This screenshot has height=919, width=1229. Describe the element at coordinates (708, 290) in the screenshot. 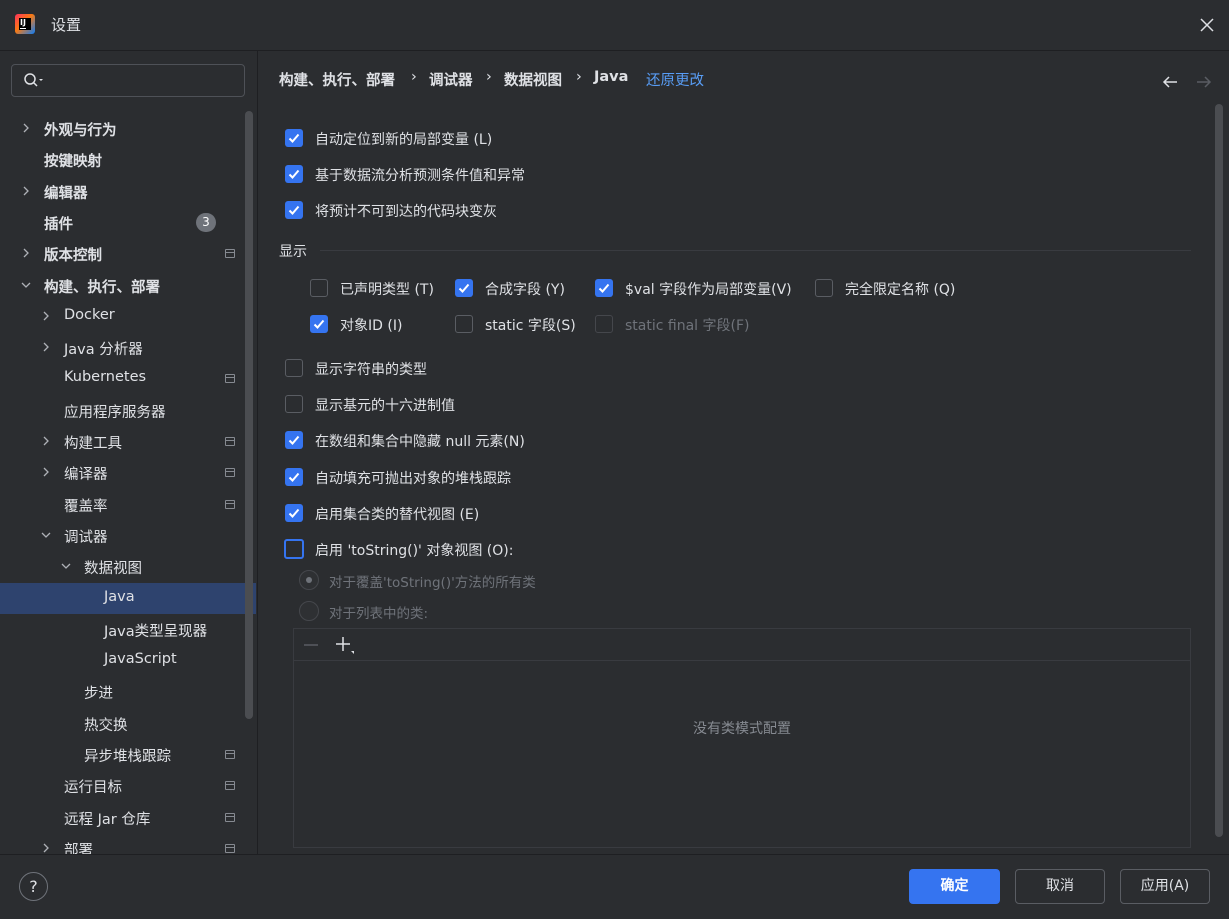

I see `checkbox-label: $val 字段作为局部变量(V)` at that location.